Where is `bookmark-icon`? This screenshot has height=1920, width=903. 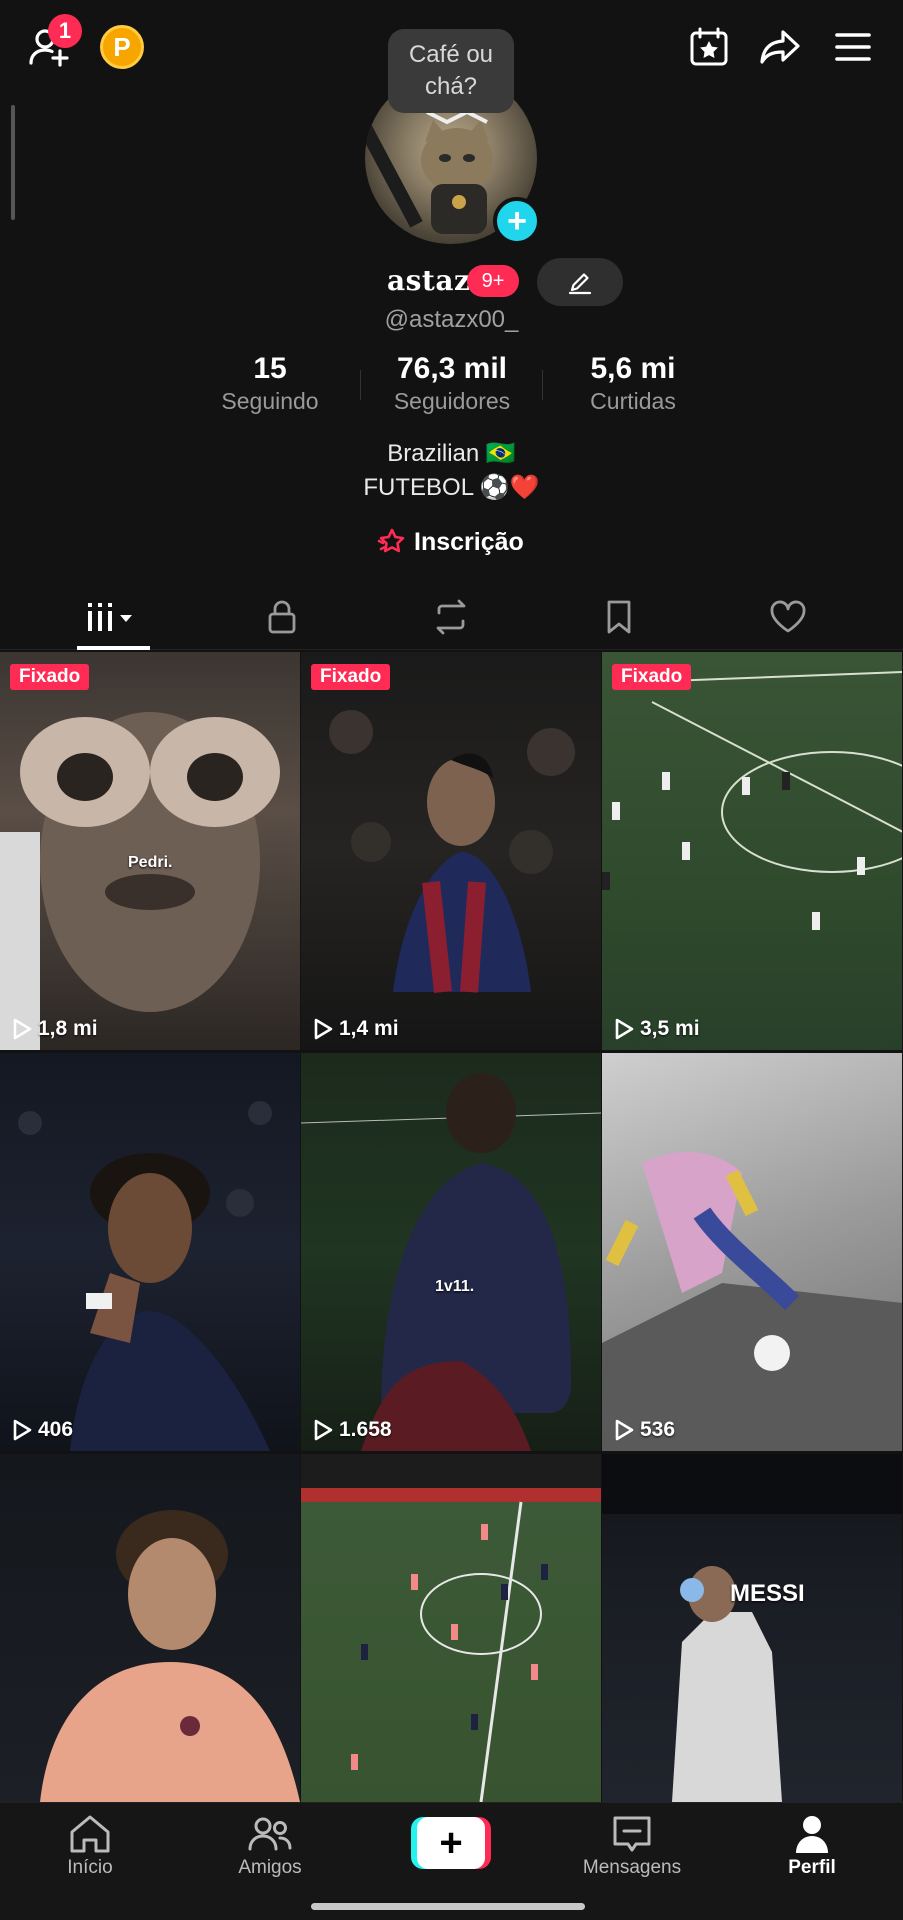 bookmark-icon is located at coordinates (619, 617).